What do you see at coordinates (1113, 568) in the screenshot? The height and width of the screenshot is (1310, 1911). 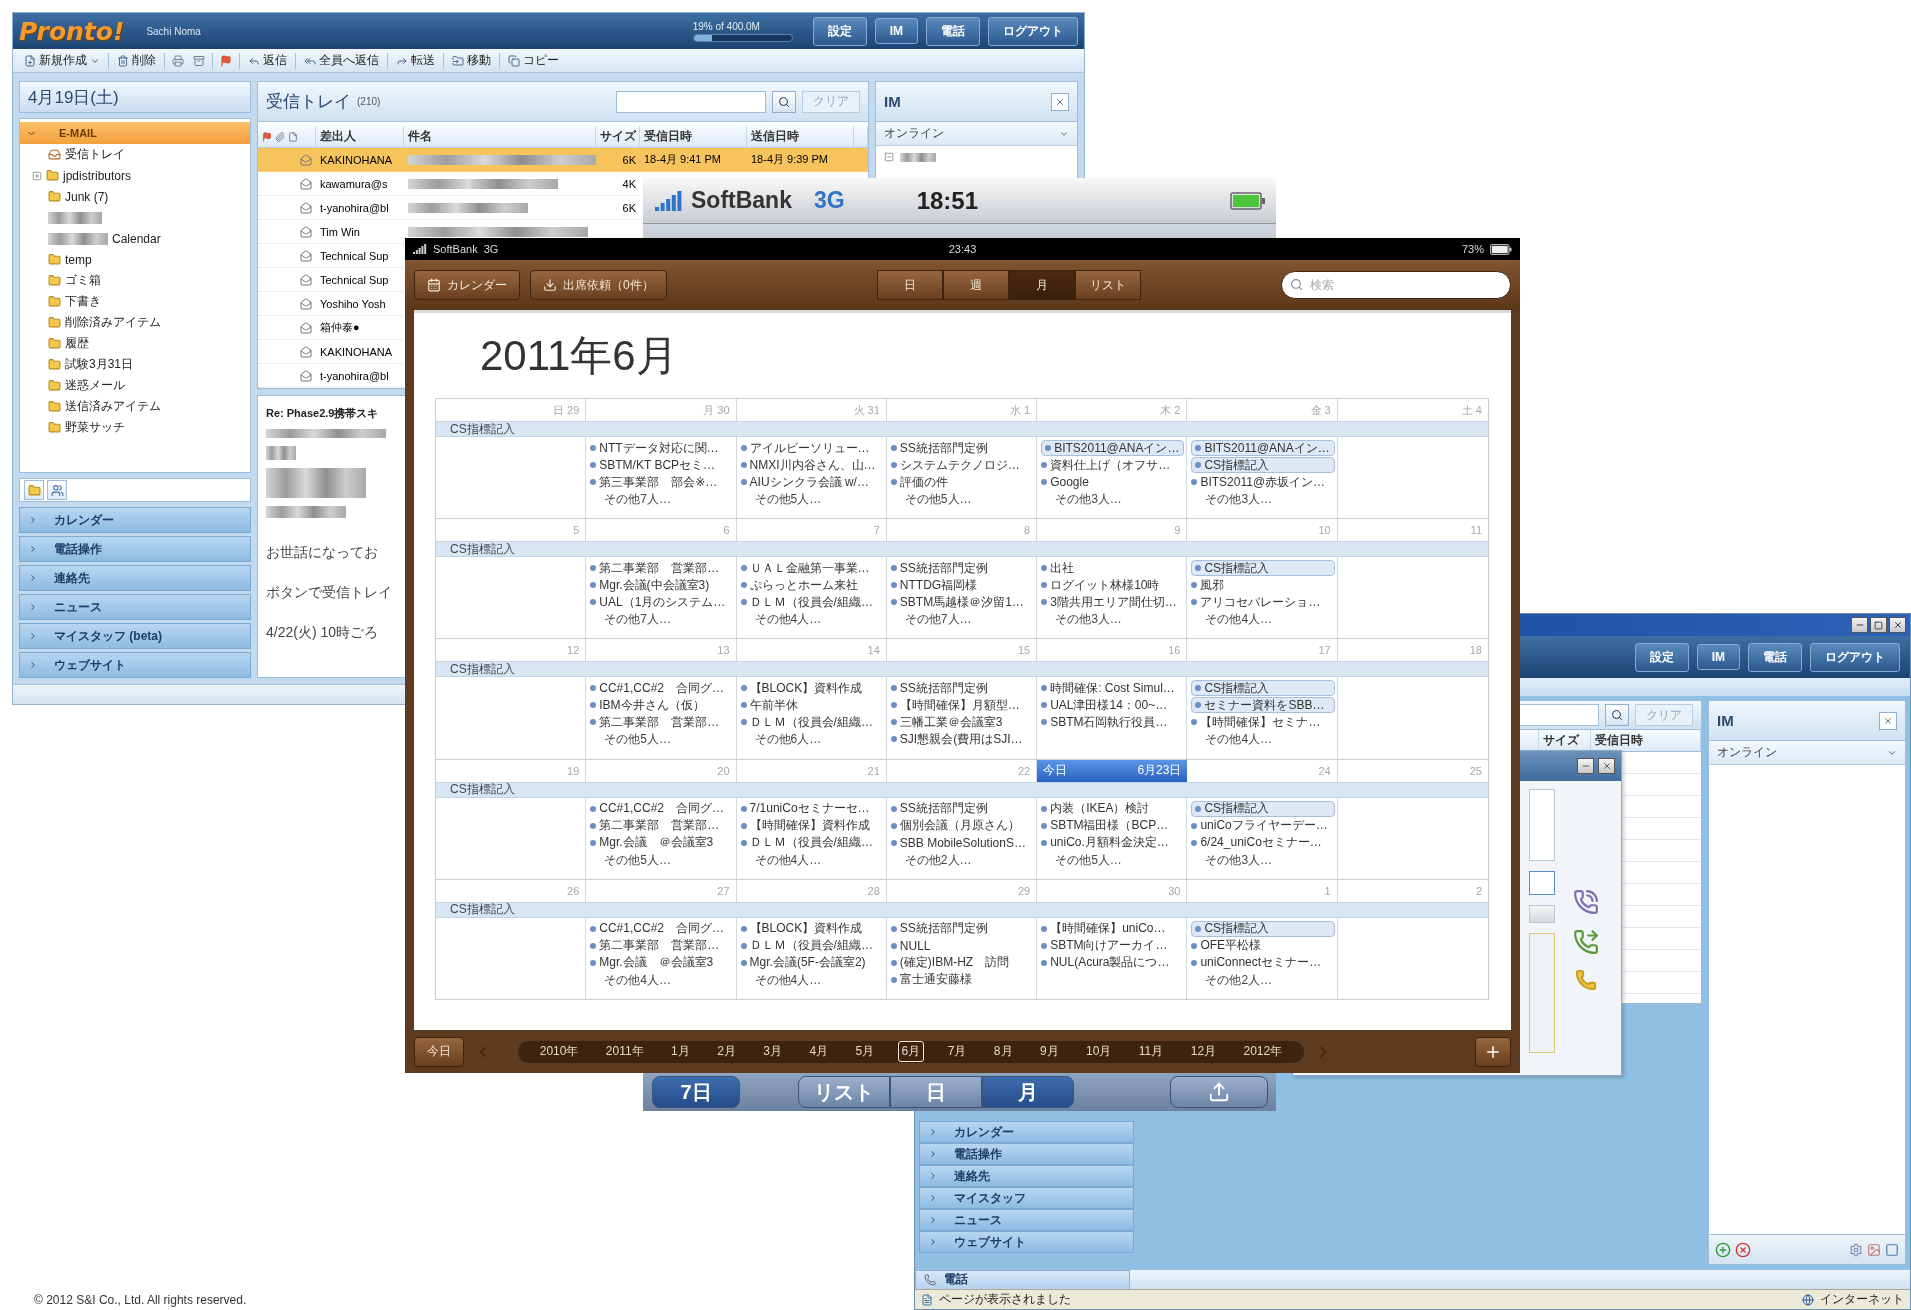 I see `calendar-event: 出社` at bounding box center [1113, 568].